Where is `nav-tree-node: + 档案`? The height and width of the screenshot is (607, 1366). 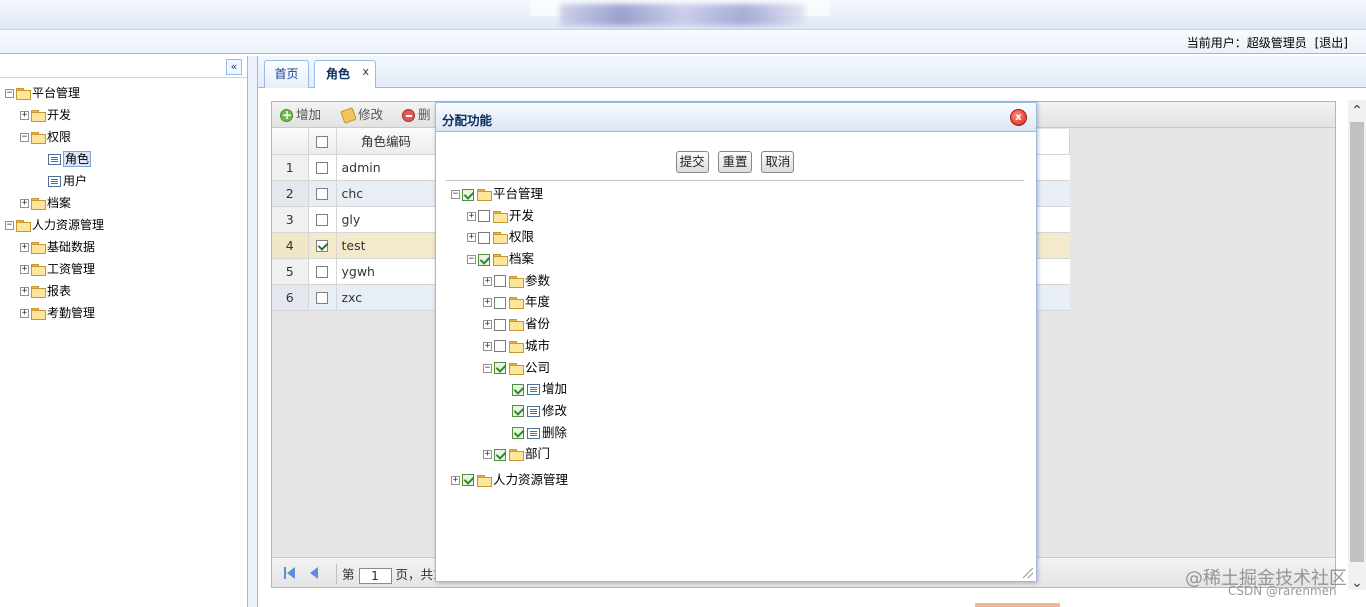 nav-tree-node: + 档案 is located at coordinates (126, 203).